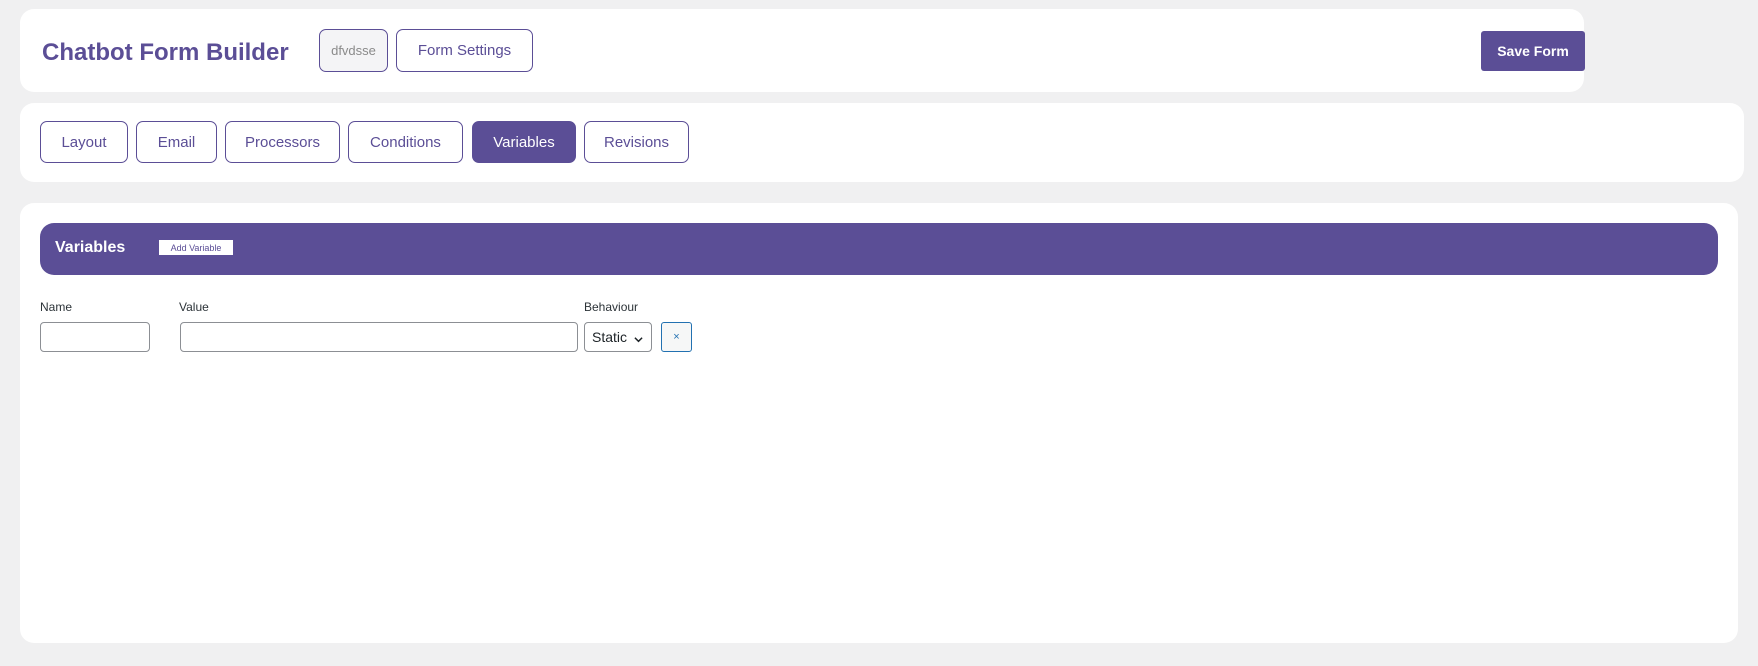 The height and width of the screenshot is (666, 1758). I want to click on variables-header: Variables Add Variable, so click(879, 249).